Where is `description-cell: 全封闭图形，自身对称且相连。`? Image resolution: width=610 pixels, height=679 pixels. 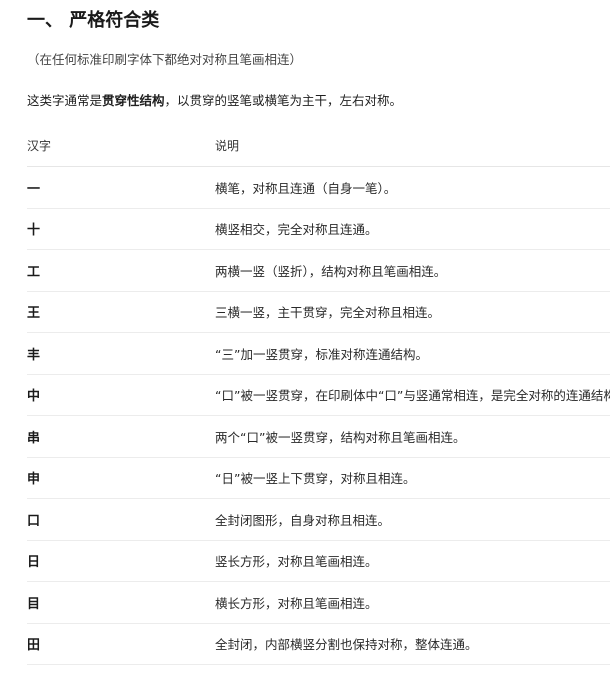 description-cell: 全封闭图形，自身对称且相连。 is located at coordinates (412, 519).